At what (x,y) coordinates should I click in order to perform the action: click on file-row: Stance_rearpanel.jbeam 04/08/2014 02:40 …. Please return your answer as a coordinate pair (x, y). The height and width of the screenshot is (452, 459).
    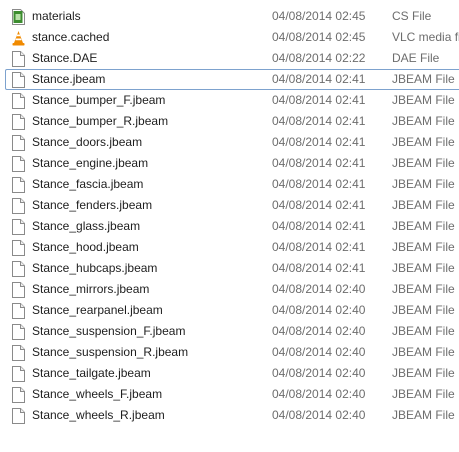
    Looking at the image, I should click on (229, 310).